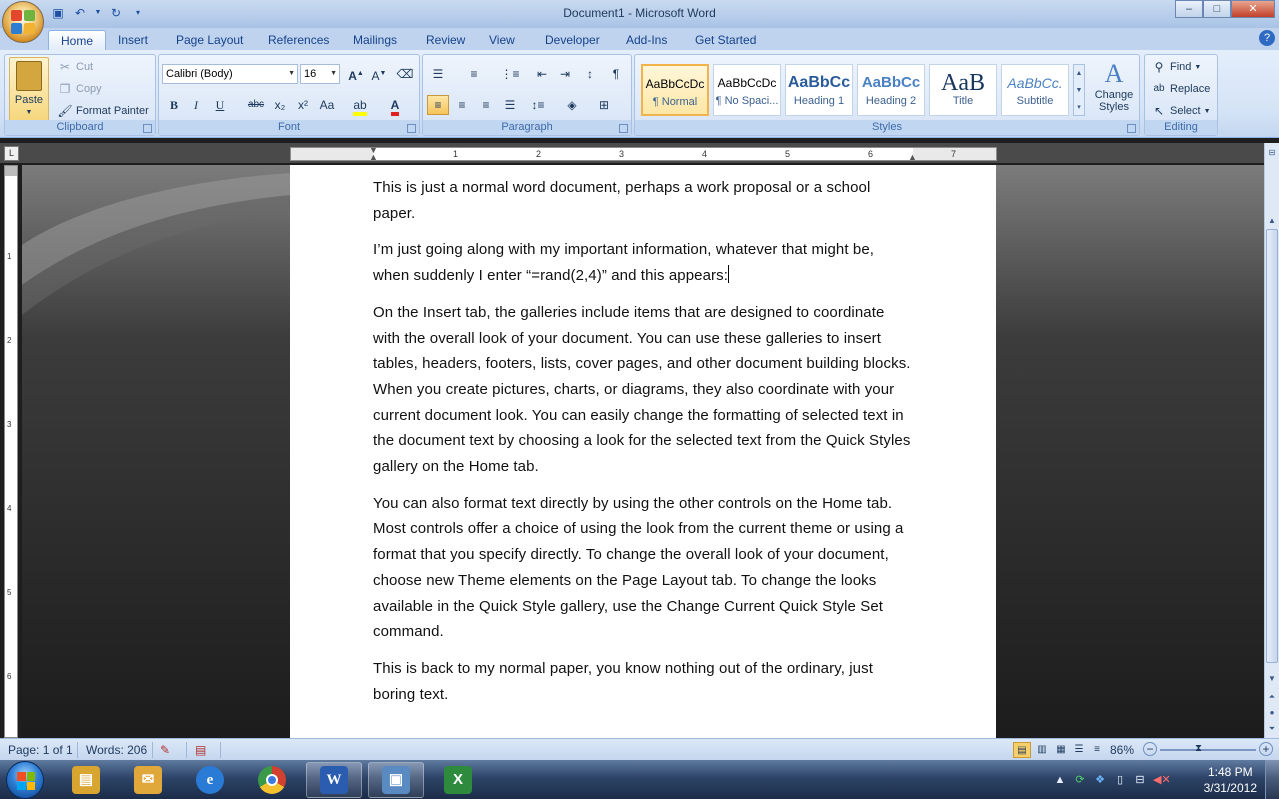  I want to click on decrease-indent-button: ⇤, so click(542, 74).